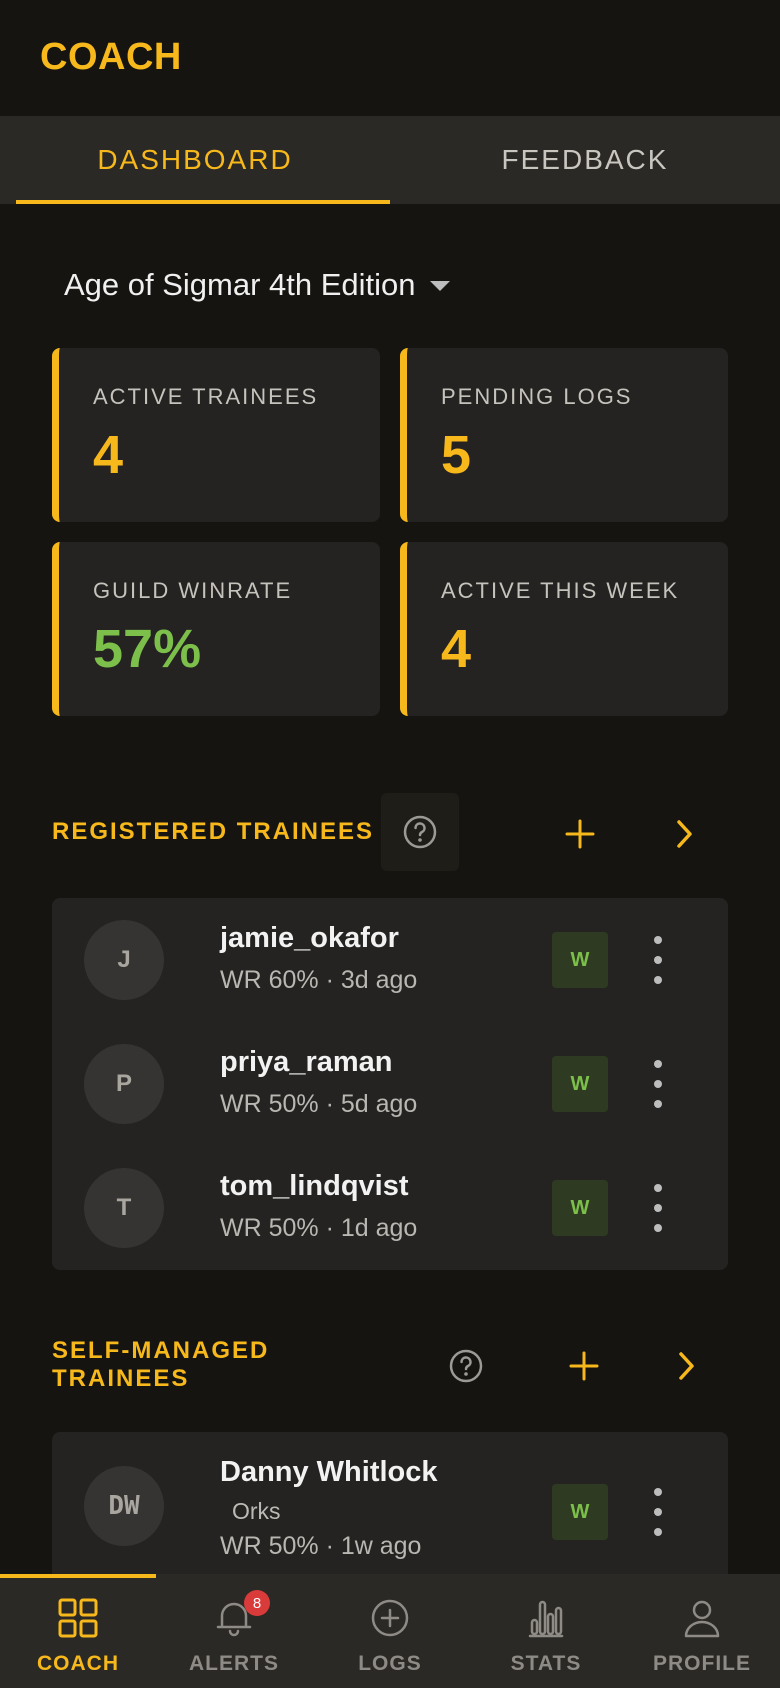 Image resolution: width=780 pixels, height=1688 pixels. What do you see at coordinates (121, 1378) in the screenshot?
I see `title-line: TRAINEES` at bounding box center [121, 1378].